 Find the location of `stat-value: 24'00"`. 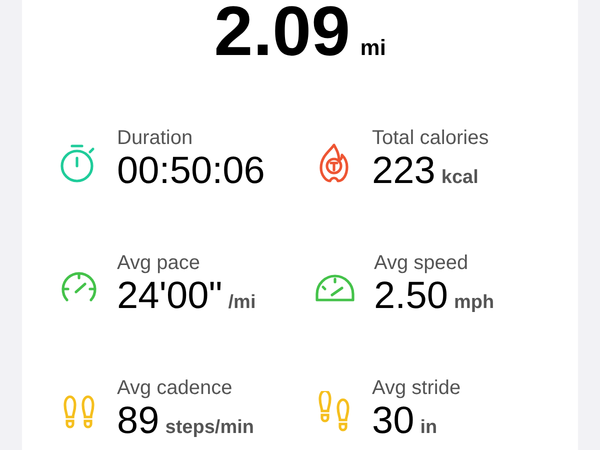

stat-value: 24'00" is located at coordinates (169, 296).